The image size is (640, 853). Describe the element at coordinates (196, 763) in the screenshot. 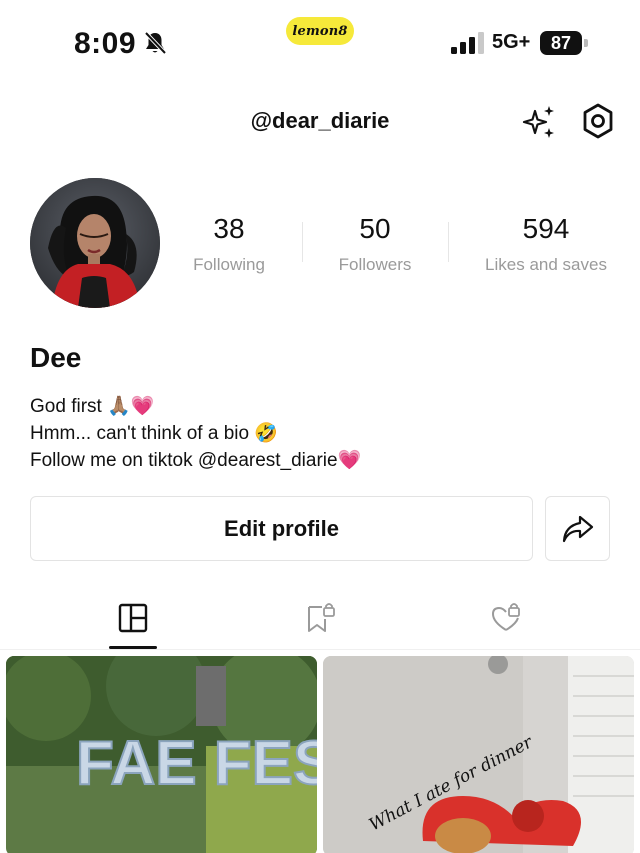

I see `post-caption: FAE FEST` at that location.